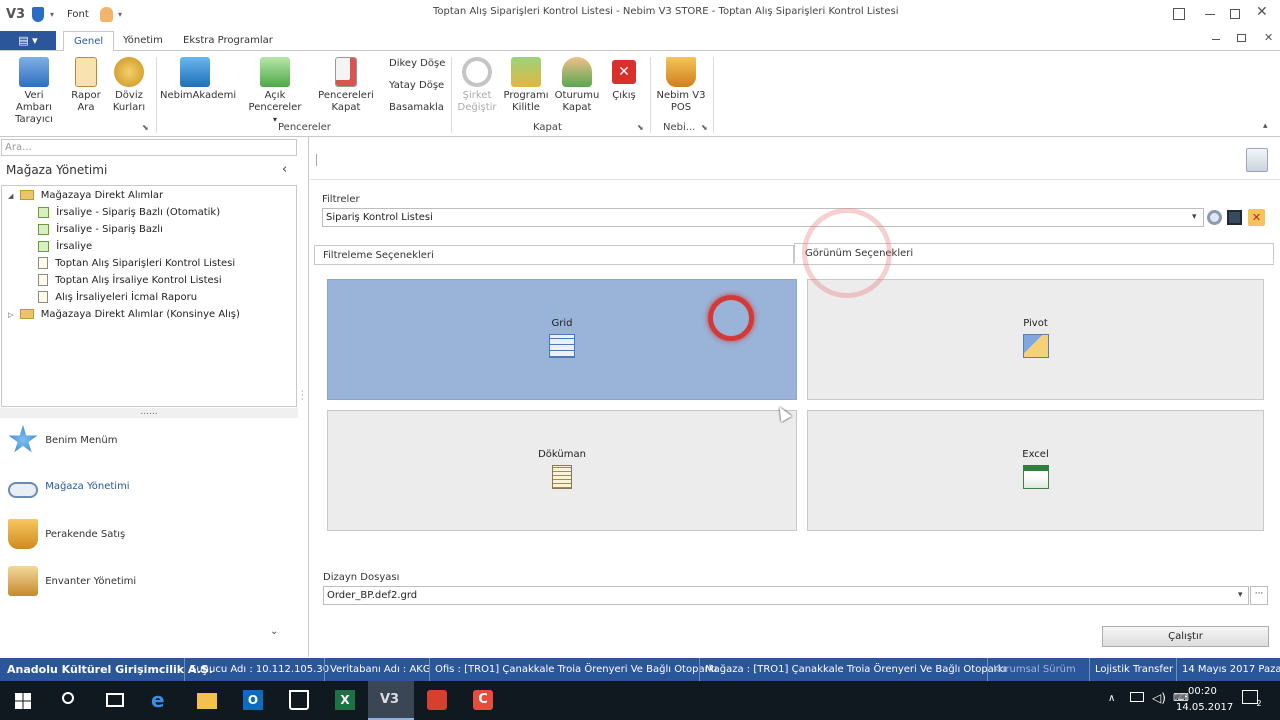 The image size is (1280, 720). Describe the element at coordinates (145, 127) in the screenshot. I see `doviz-dialog-launcher-icon: ⬊` at that location.